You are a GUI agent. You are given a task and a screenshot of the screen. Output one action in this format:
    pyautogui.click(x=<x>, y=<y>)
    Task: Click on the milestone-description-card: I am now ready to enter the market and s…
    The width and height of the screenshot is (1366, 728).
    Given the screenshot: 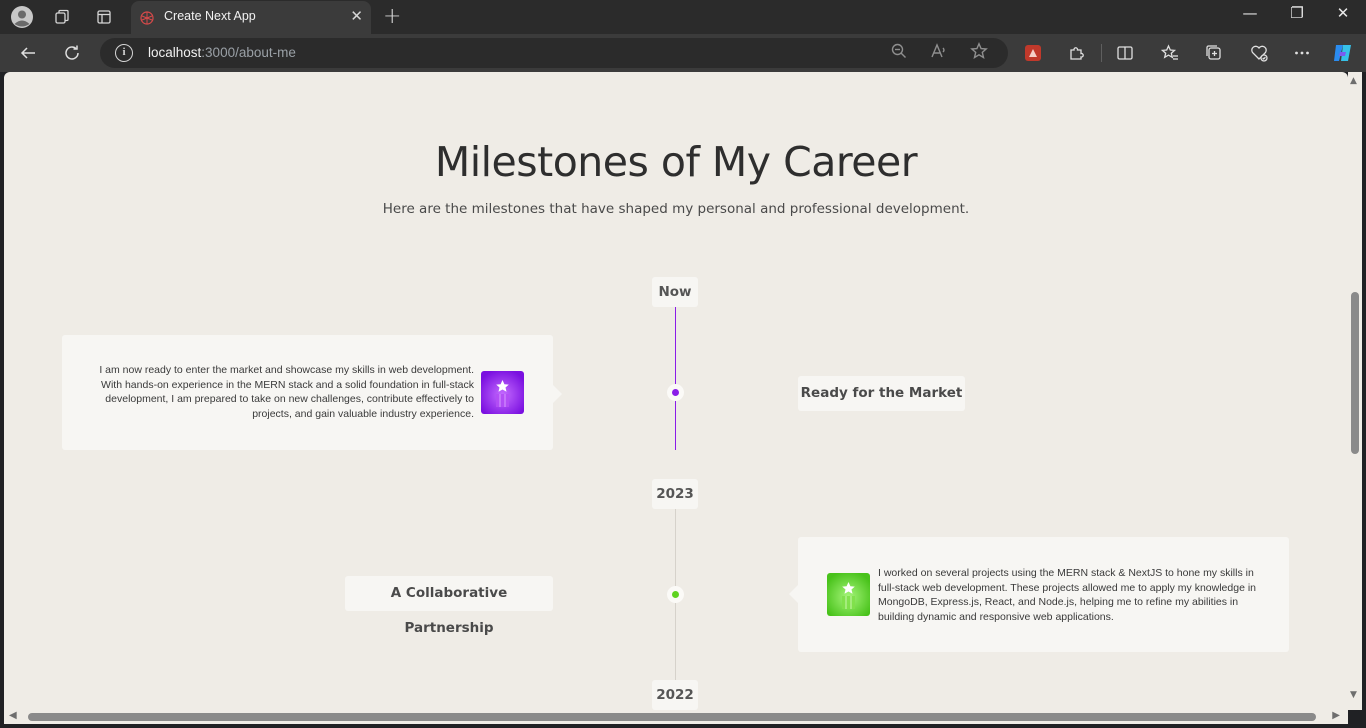 What is the action you would take?
    pyautogui.click(x=312, y=392)
    